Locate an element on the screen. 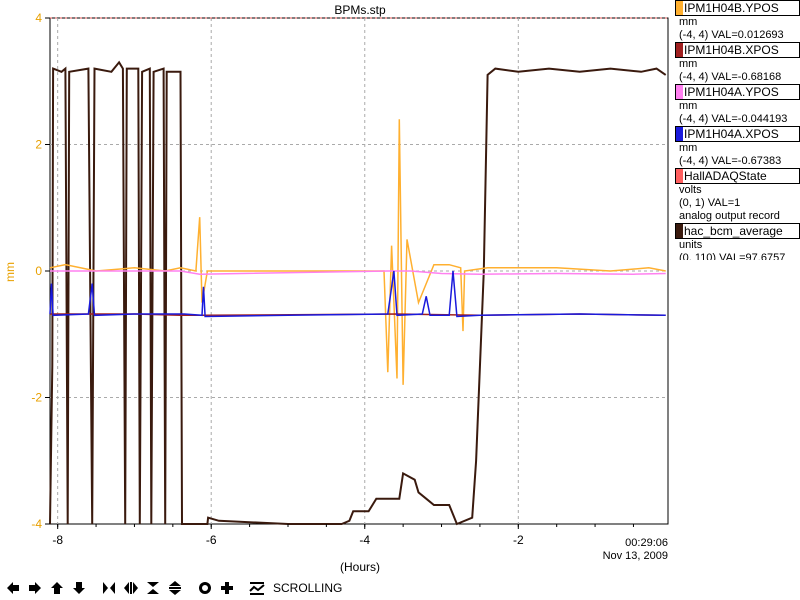  zoom-out-x-button is located at coordinates (131, 588).